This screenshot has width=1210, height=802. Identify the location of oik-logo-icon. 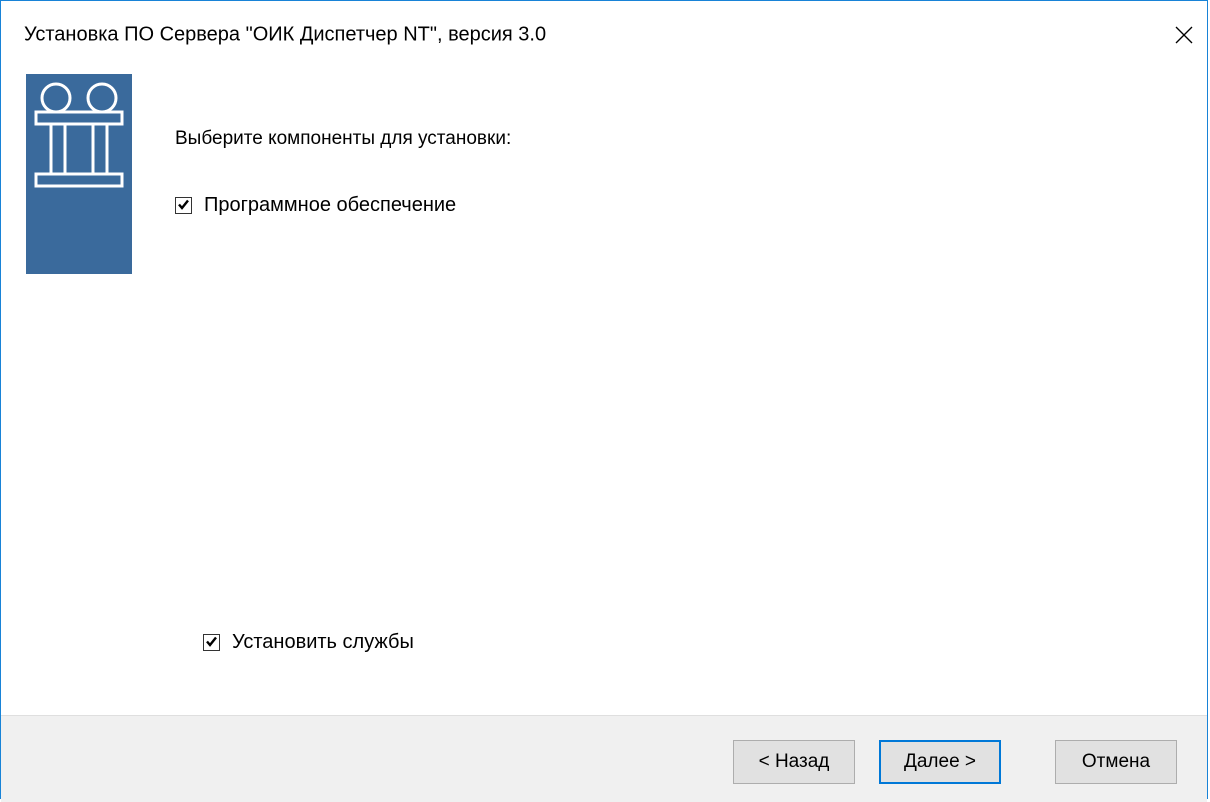
(79, 174).